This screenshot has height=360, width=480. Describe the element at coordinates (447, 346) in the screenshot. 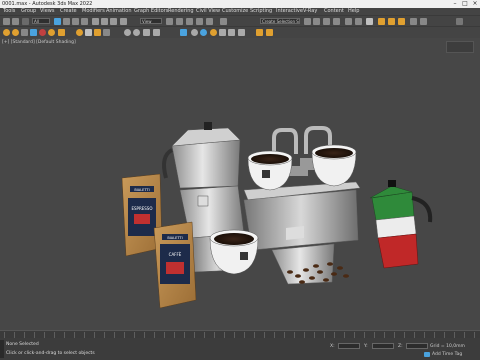

I see `grid-size: Grid = 10,0mm` at that location.